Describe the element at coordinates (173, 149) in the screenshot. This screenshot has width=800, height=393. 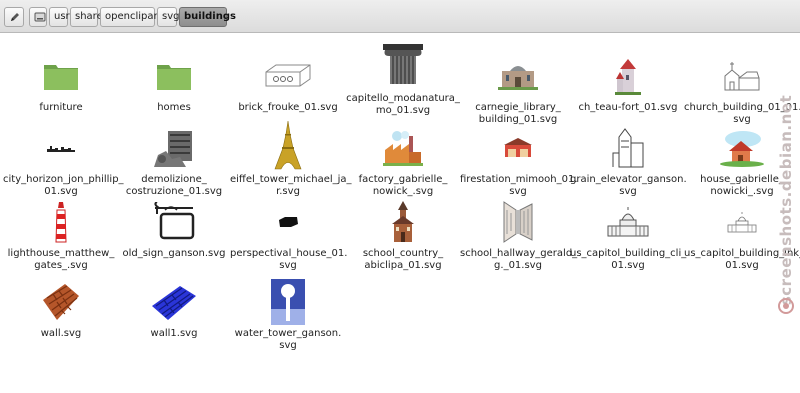
I see `demolition-icon` at that location.